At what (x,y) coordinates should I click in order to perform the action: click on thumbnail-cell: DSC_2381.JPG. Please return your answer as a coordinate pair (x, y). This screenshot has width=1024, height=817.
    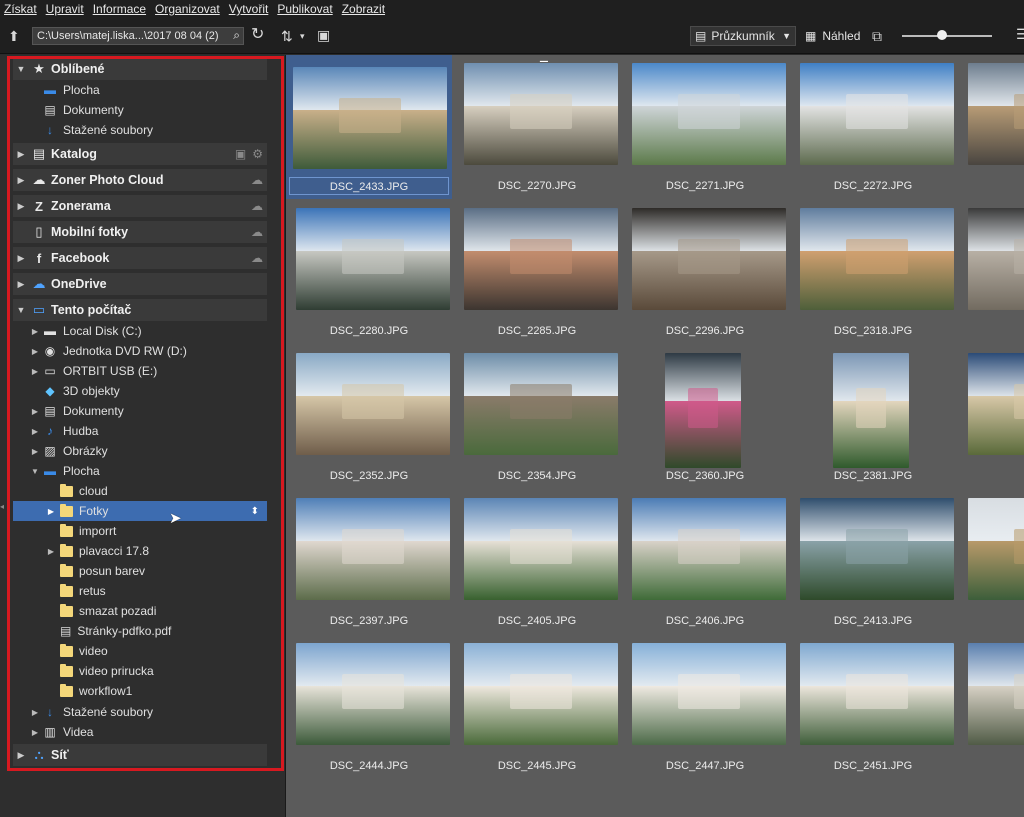
    Looking at the image, I should click on (873, 416).